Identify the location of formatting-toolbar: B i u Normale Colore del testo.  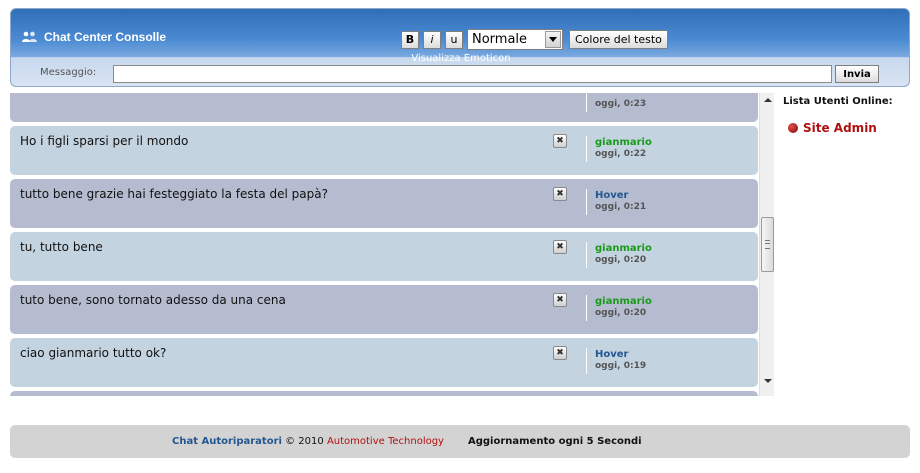
(534, 39).